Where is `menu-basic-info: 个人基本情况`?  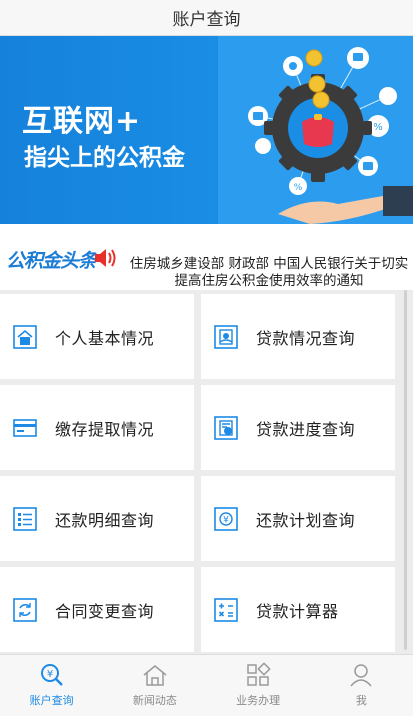 menu-basic-info: 个人基本情况 is located at coordinates (97, 336).